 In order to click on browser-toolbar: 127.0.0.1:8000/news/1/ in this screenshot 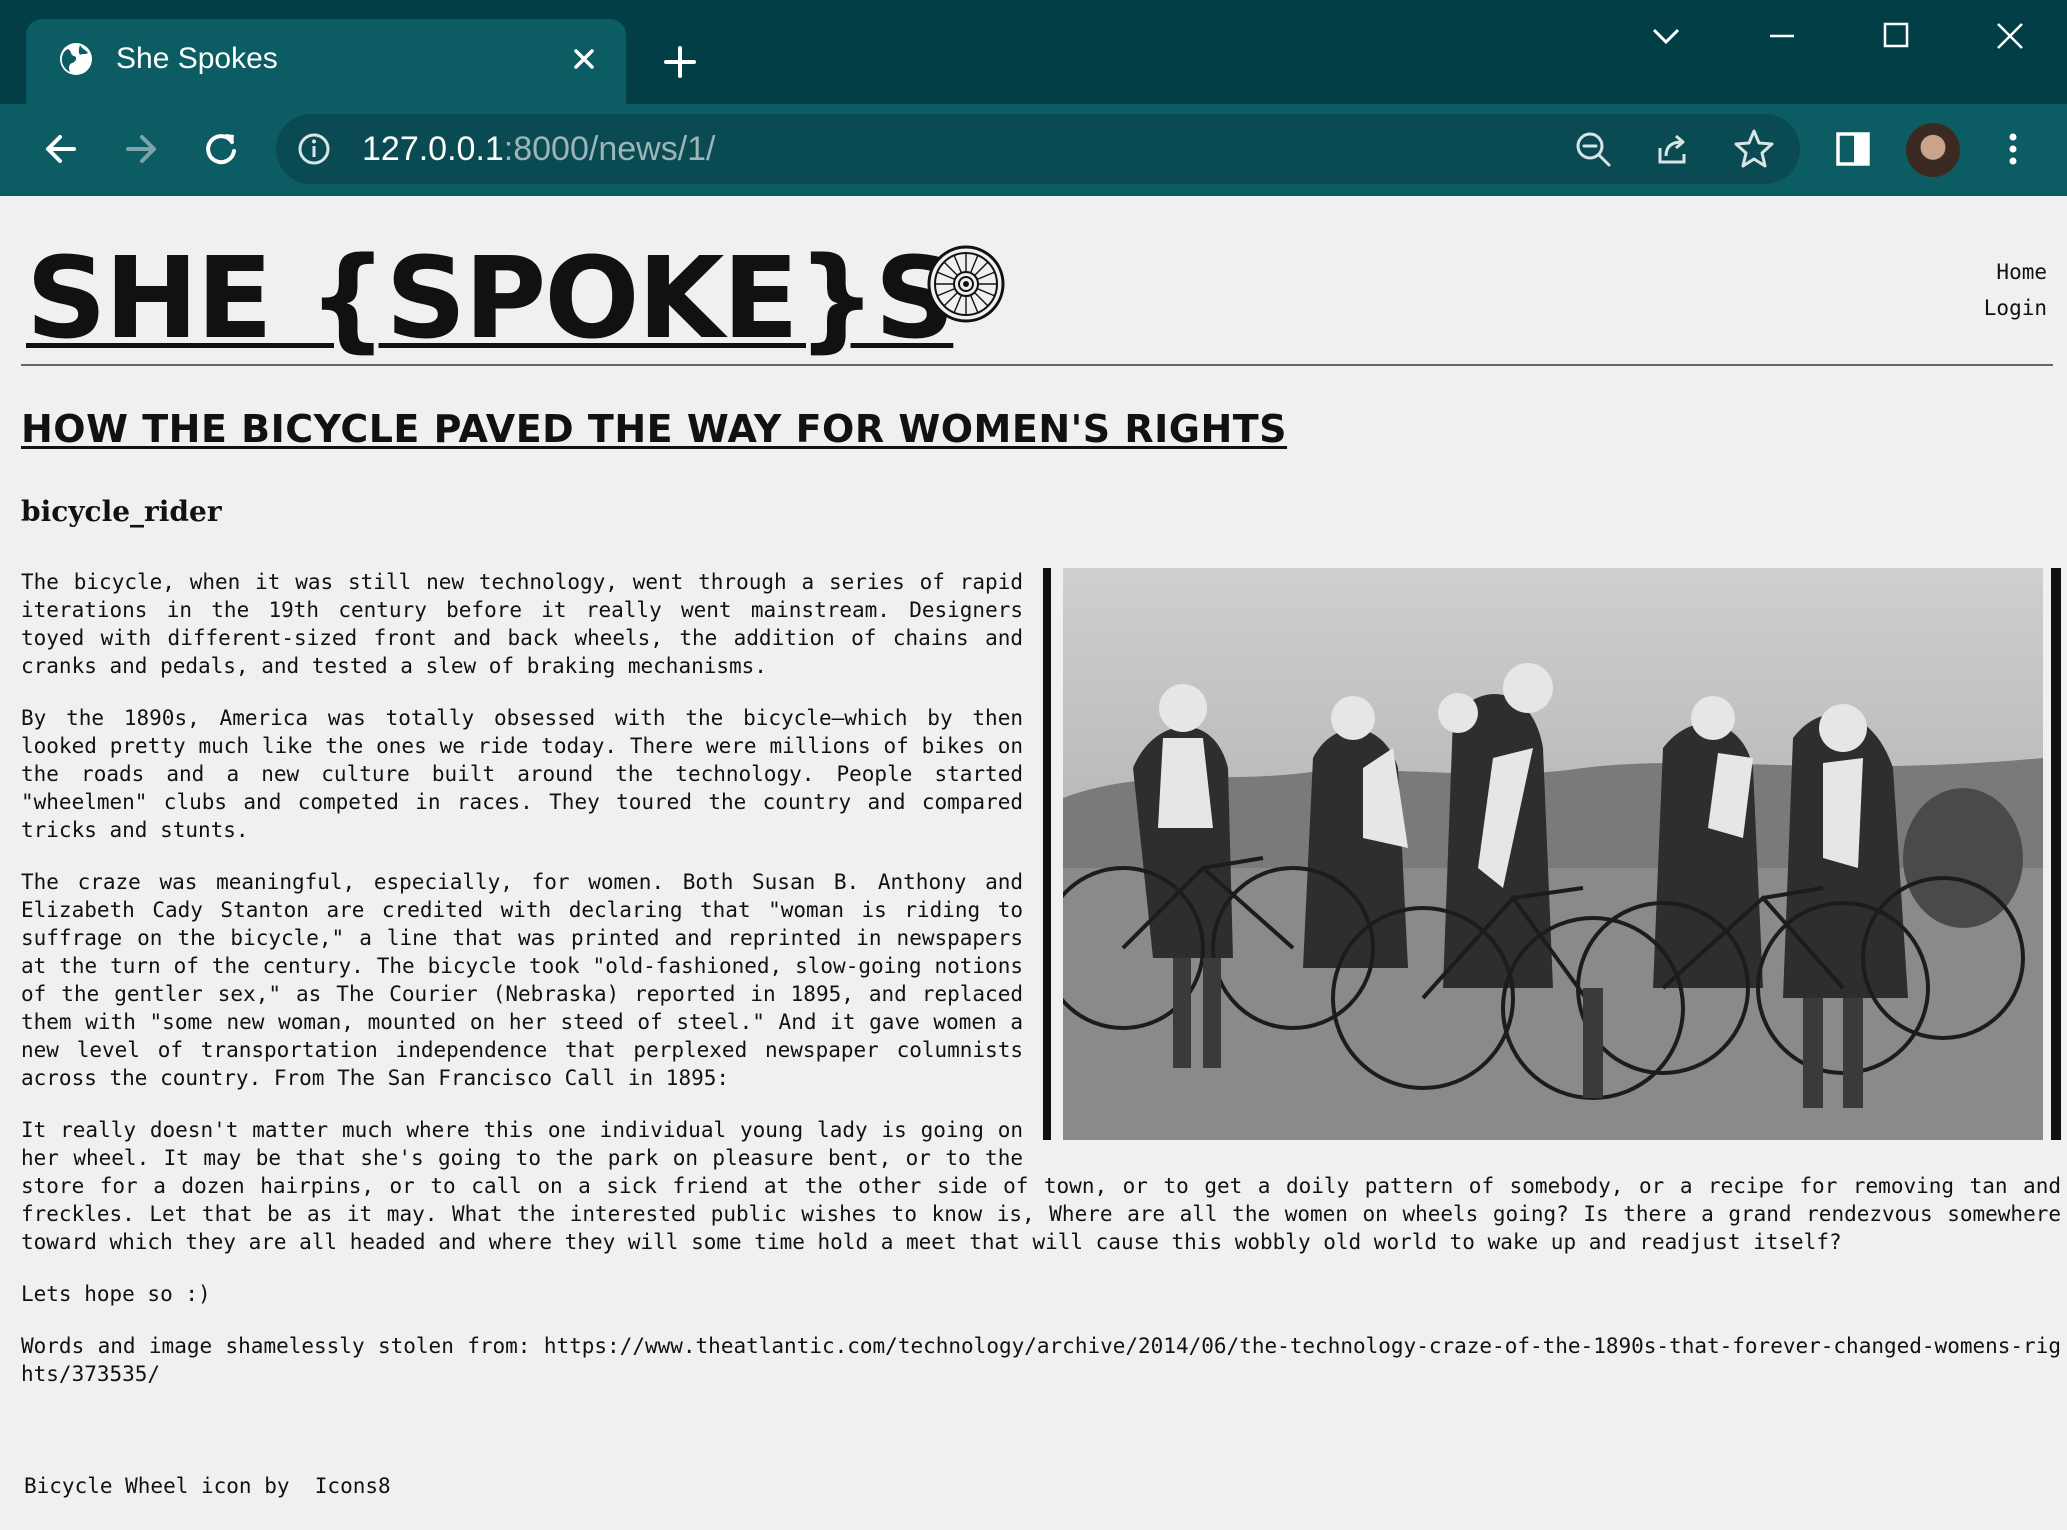, I will do `click(1033, 150)`.